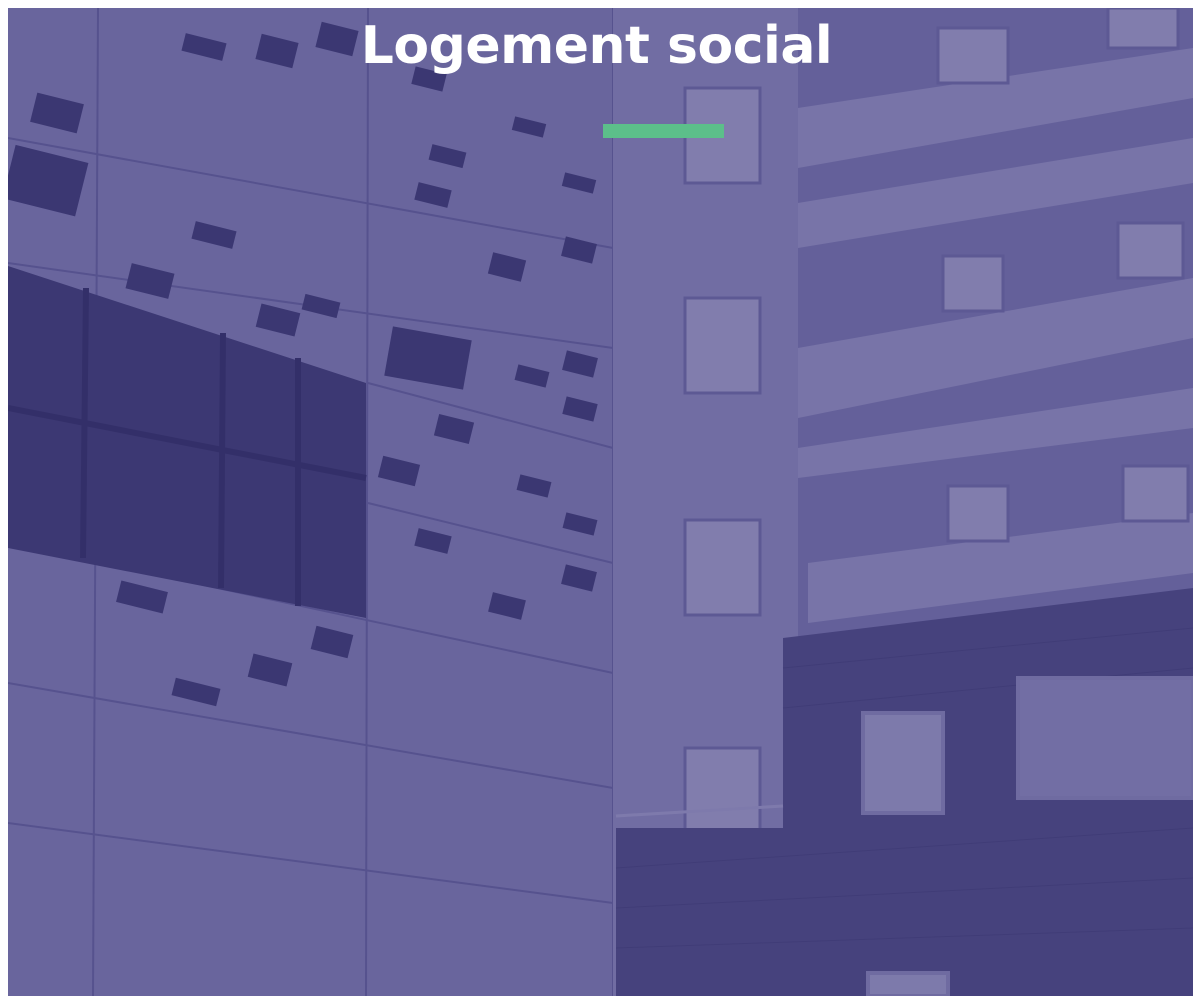 Image resolution: width=1193 pixels, height=996 pixels. What do you see at coordinates (596, 46) in the screenshot?
I see `page-title: Logement social` at bounding box center [596, 46].